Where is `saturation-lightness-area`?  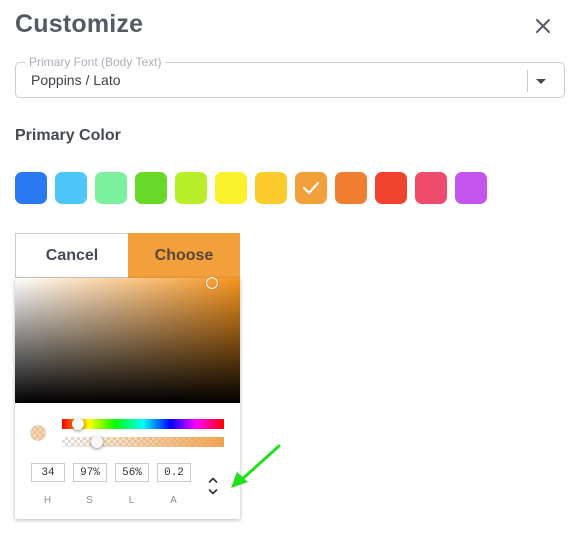
saturation-lightness-area is located at coordinates (127, 340).